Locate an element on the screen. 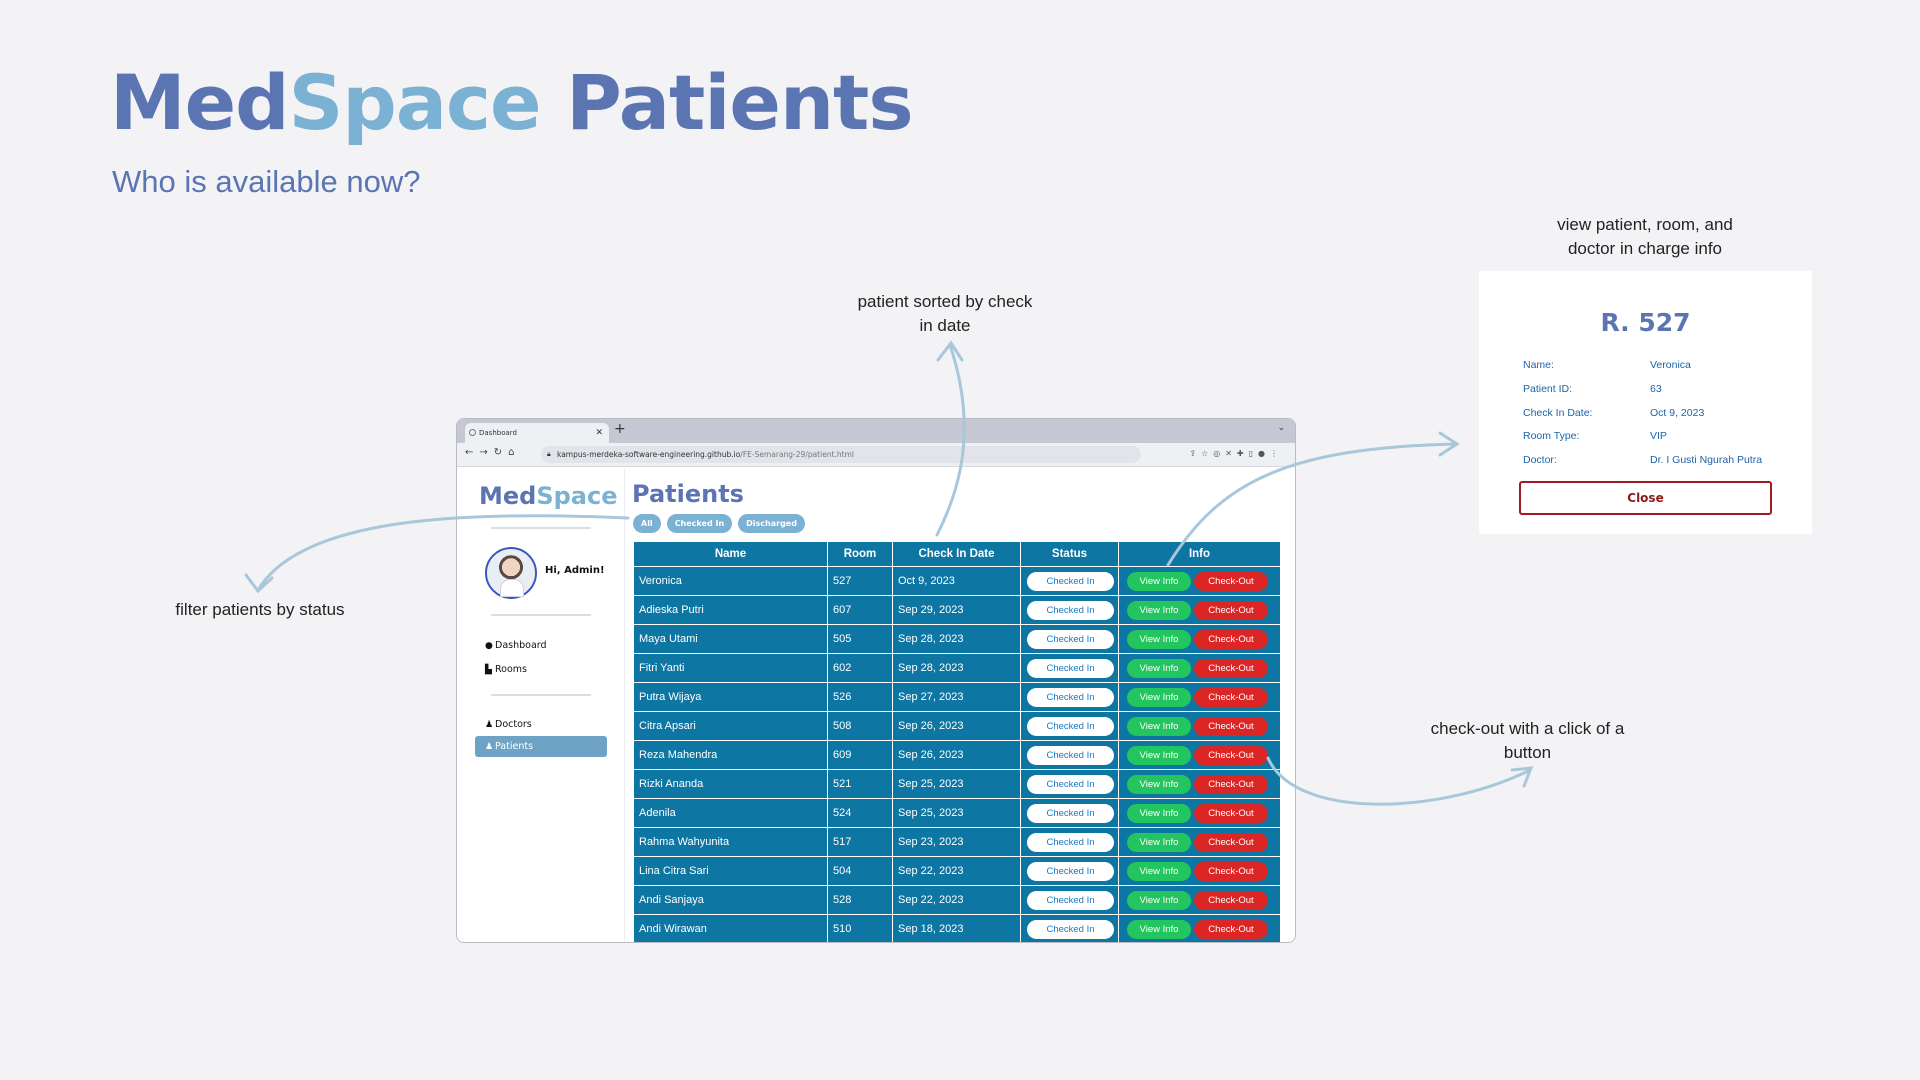 The image size is (1920, 1080). nav-icons: ←→↻⌂ is located at coordinates (492, 452).